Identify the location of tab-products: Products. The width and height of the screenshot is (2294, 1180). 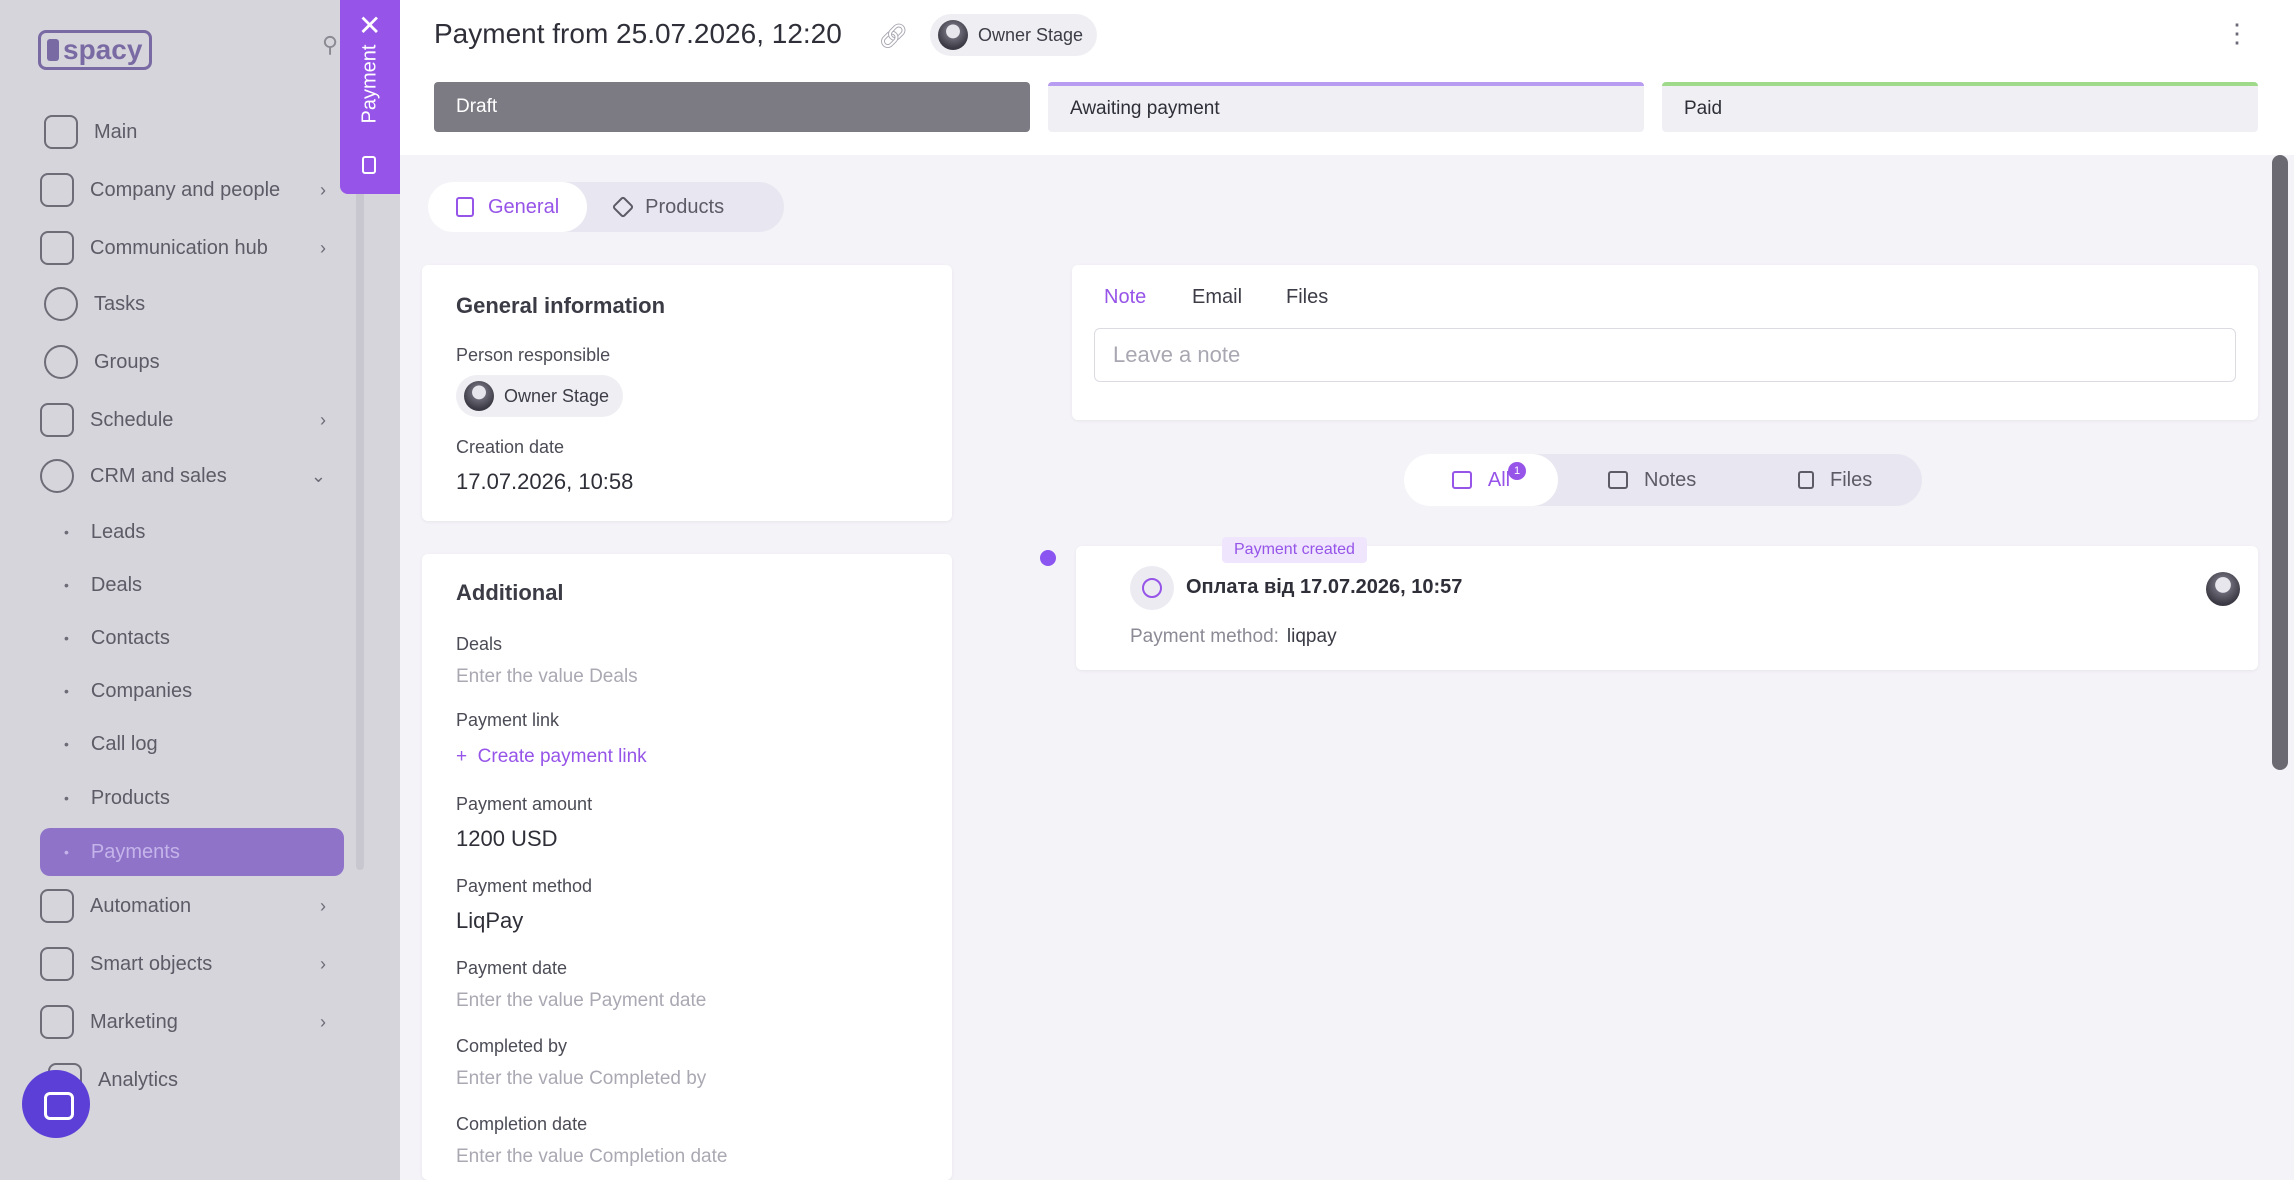
(669, 207).